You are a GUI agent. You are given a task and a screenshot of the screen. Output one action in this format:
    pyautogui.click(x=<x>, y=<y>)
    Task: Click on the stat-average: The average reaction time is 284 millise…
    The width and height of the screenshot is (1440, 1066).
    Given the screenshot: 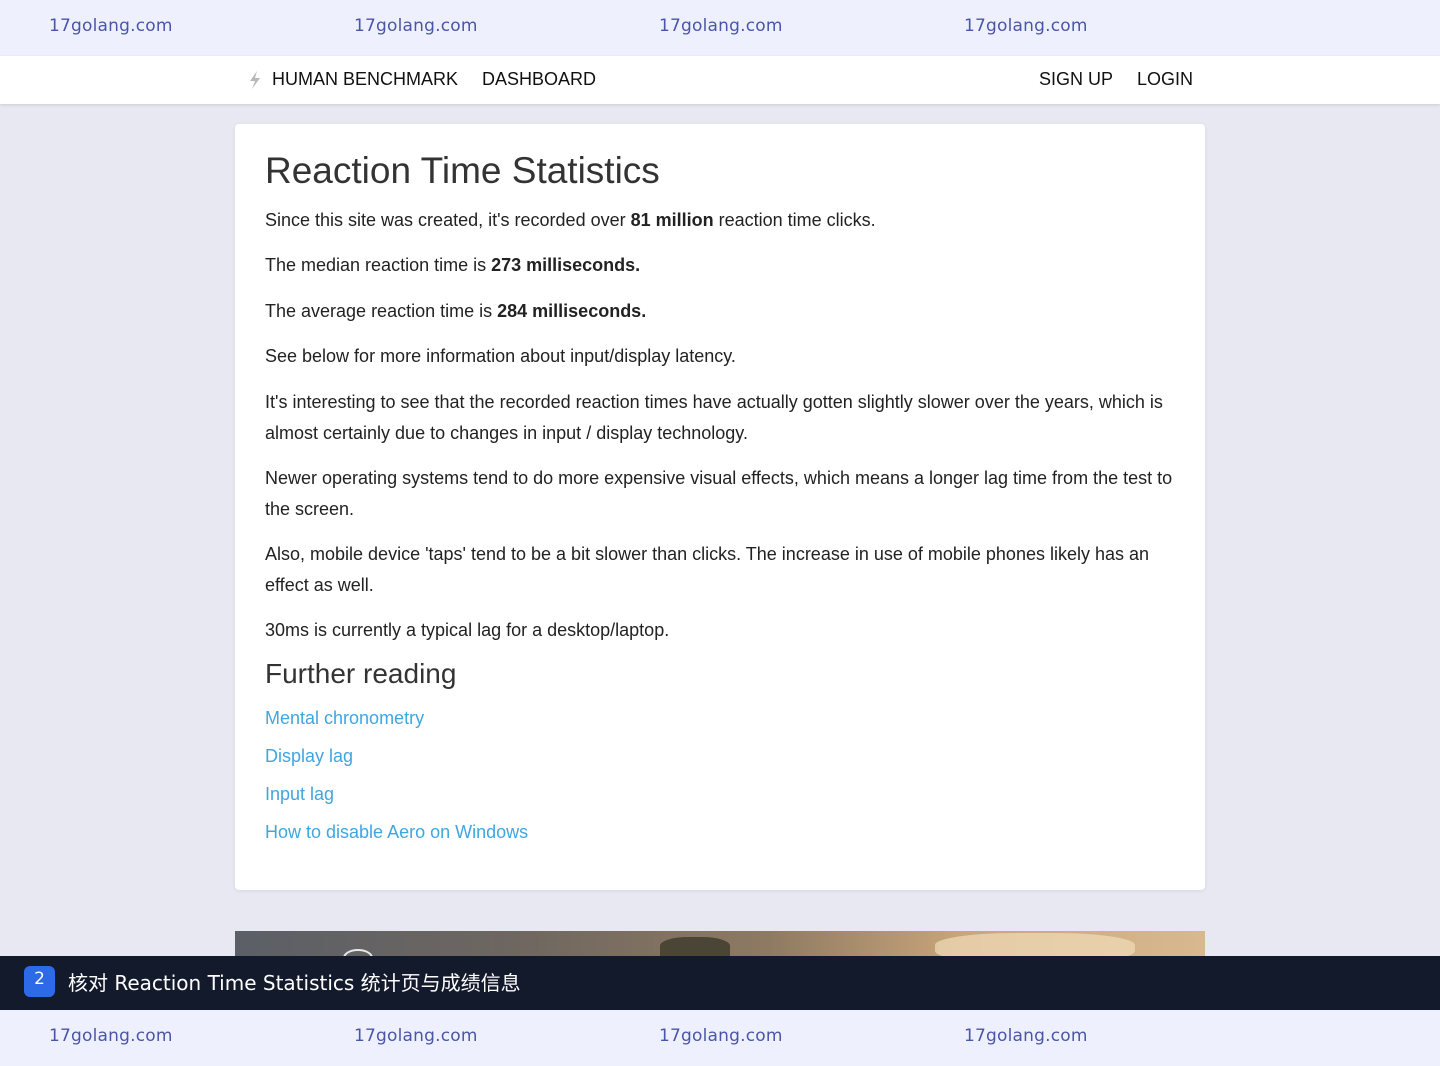 What is the action you would take?
    pyautogui.click(x=722, y=311)
    